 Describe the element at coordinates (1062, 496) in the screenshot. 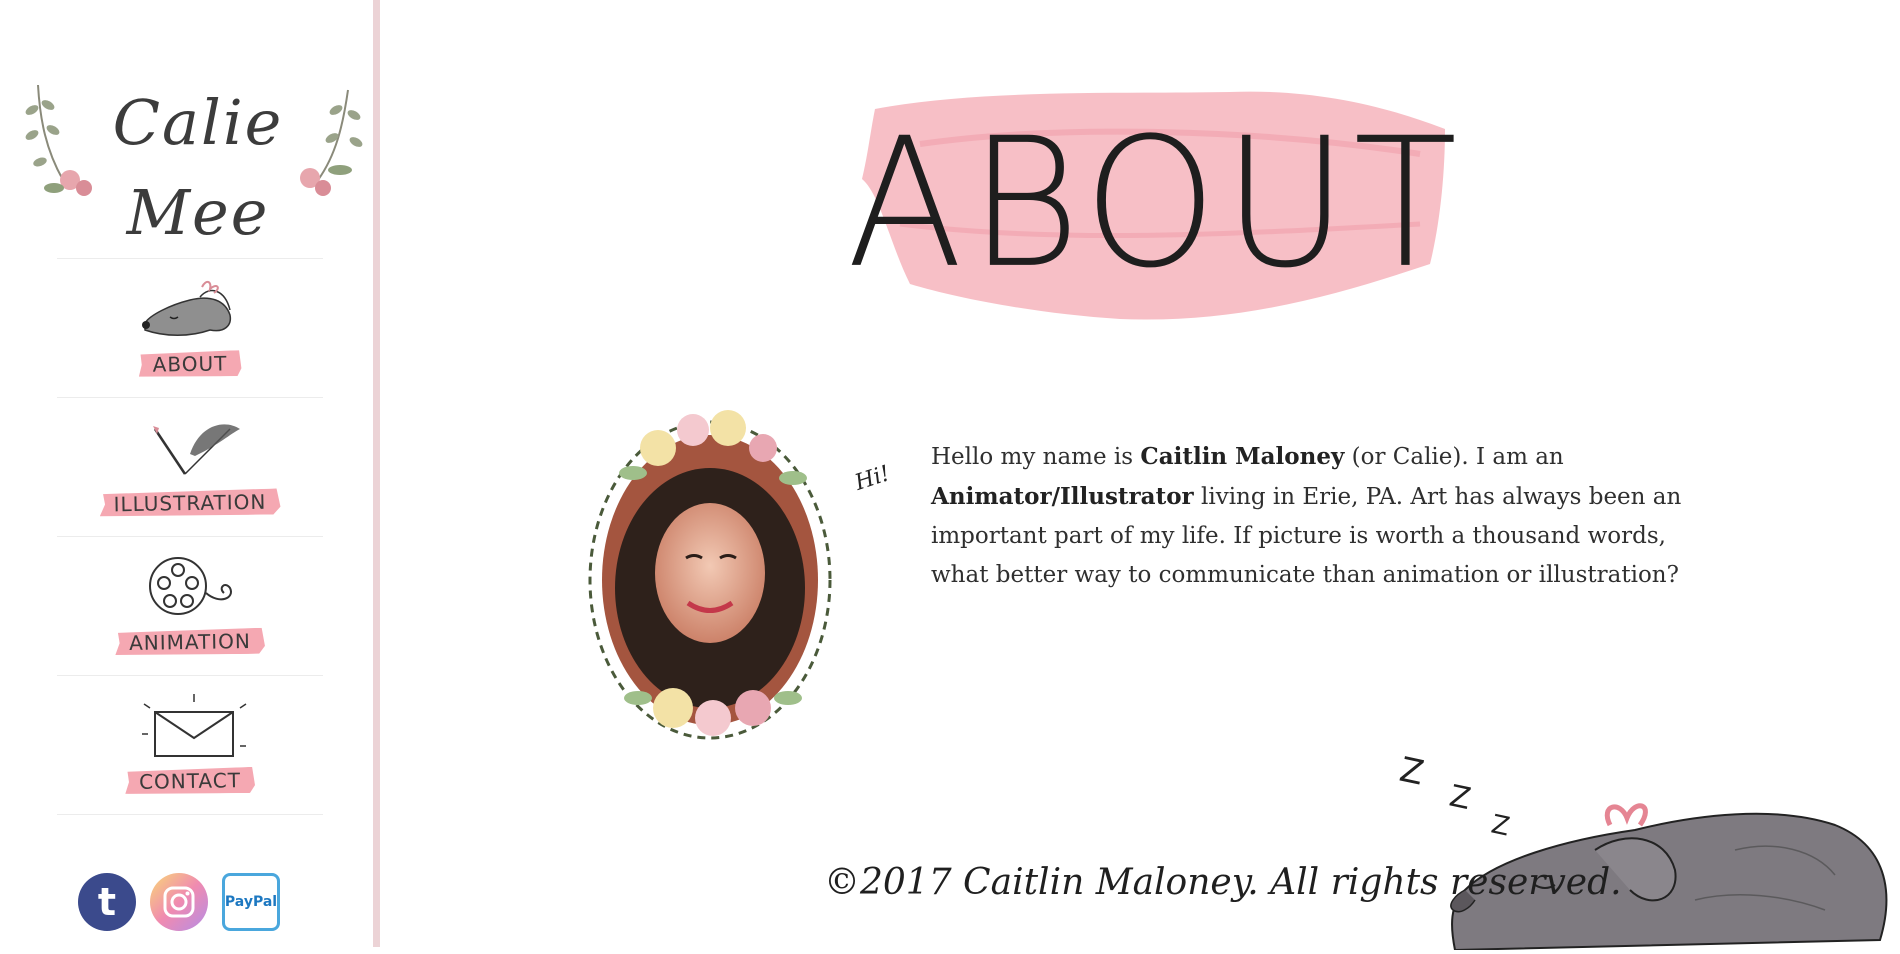

I see `bio-role: Animator/Illustrator` at that location.